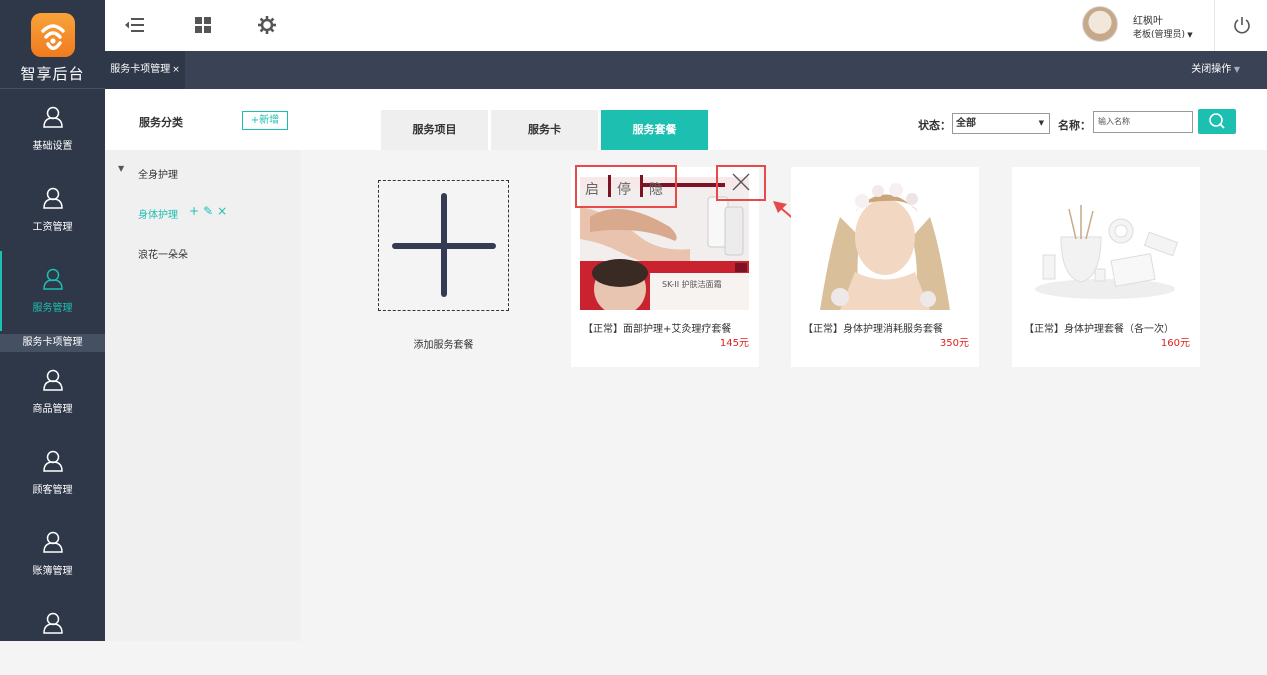 Image resolution: width=1267 pixels, height=675 pixels. What do you see at coordinates (158, 175) in the screenshot?
I see `category-label: 全身护理` at bounding box center [158, 175].